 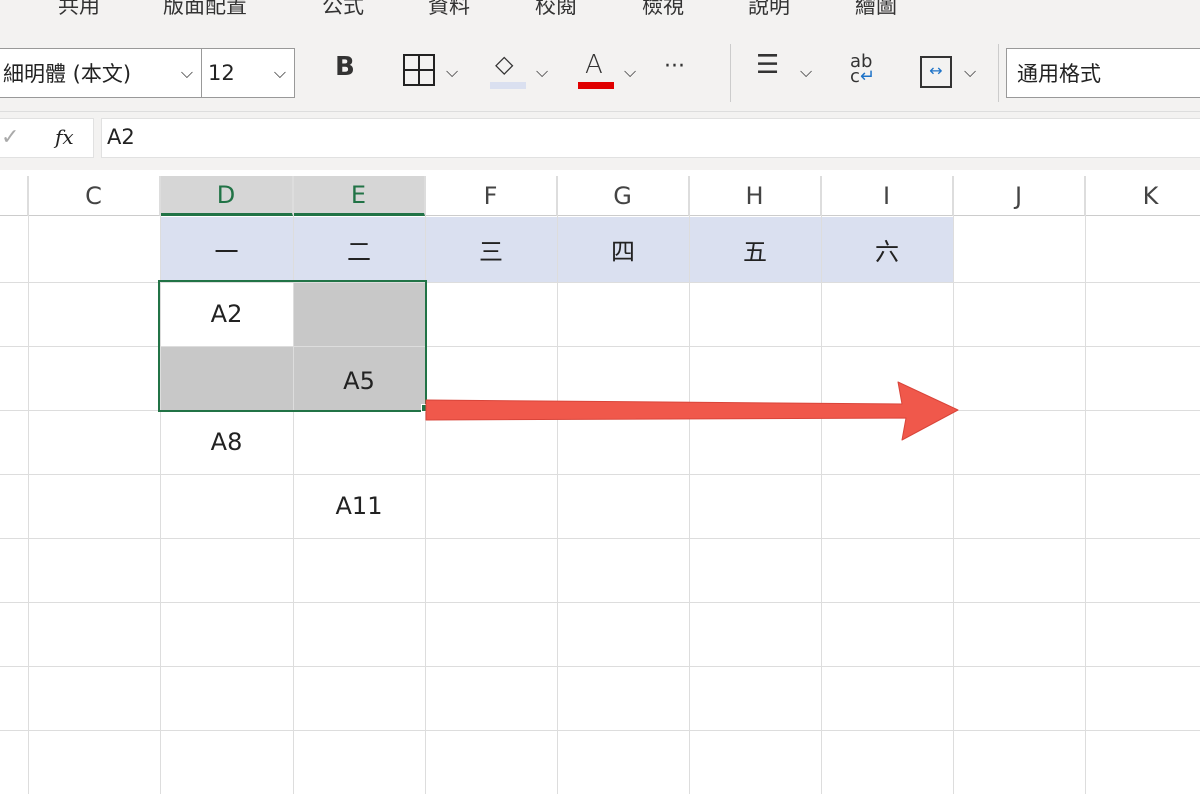 I want to click on number-format-select: 通用格式, so click(x=1103, y=73).